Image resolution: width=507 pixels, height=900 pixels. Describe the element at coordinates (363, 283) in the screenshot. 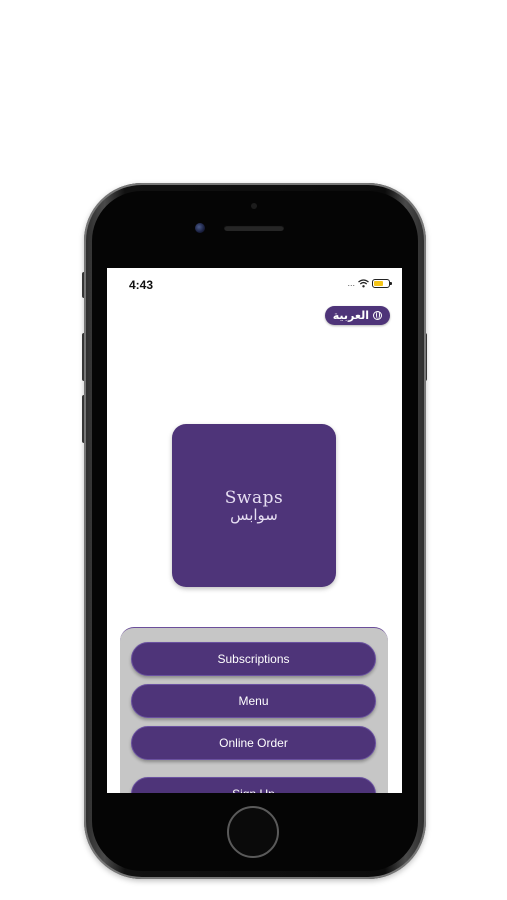

I see `wifi-icon` at that location.